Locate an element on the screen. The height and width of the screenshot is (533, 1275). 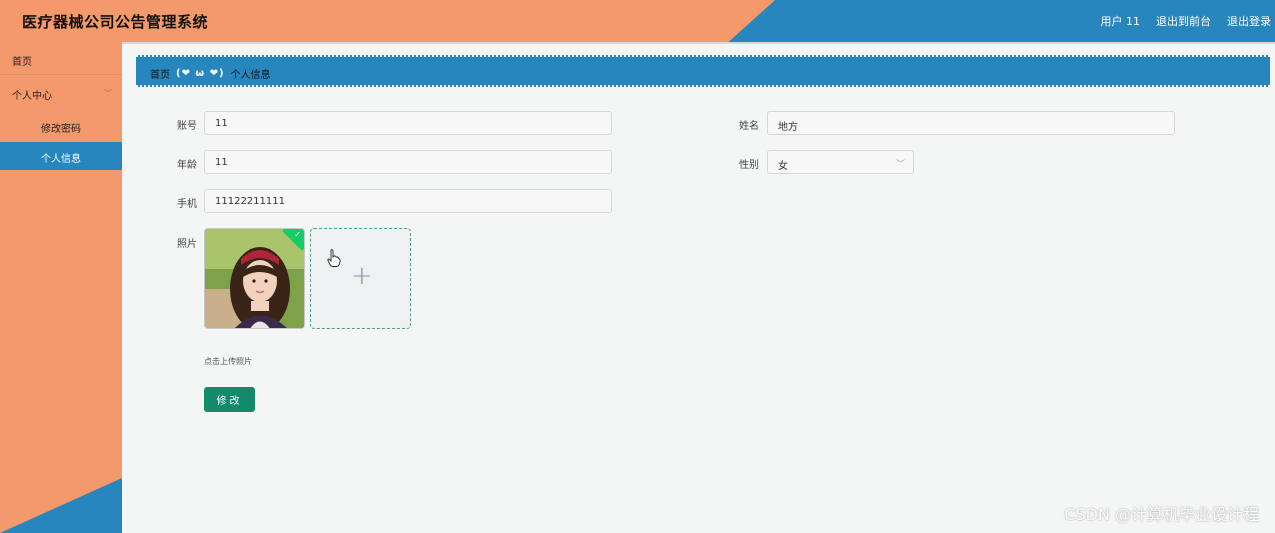
photo-thumbnail: ✓ is located at coordinates (254, 278).